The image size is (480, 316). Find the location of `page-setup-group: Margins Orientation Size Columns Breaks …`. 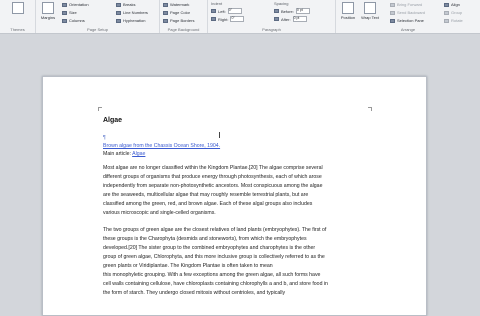

page-setup-group: Margins Orientation Size Columns Breaks … is located at coordinates (98, 16).